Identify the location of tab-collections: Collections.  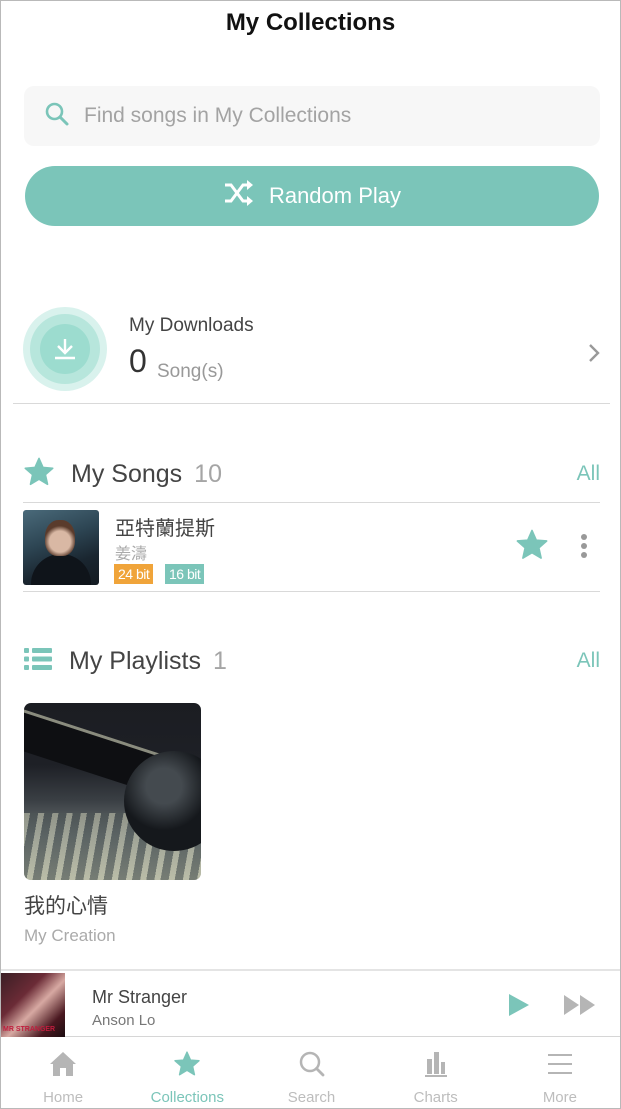
(187, 1073).